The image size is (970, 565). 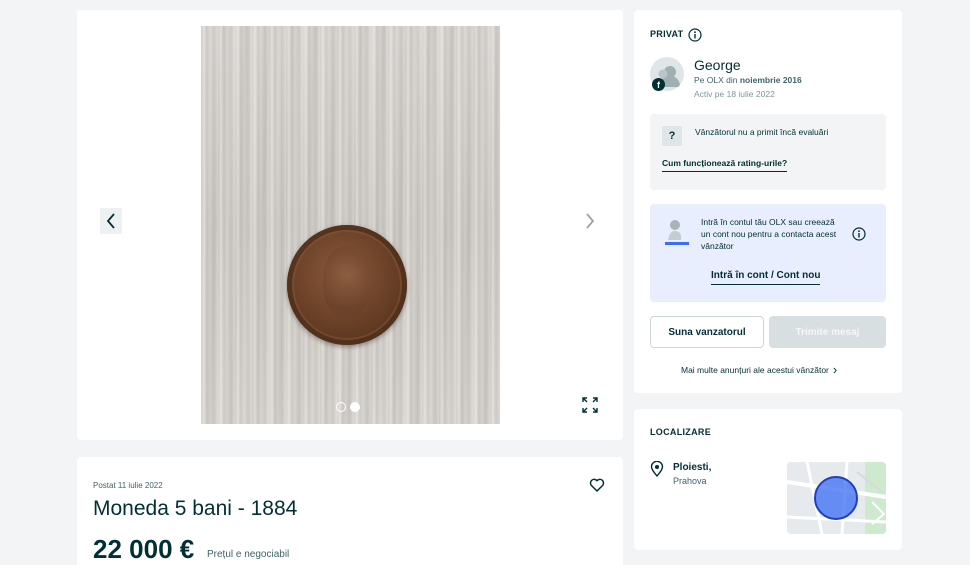 I want to click on chevron-right-icon: ›, so click(x=835, y=369).